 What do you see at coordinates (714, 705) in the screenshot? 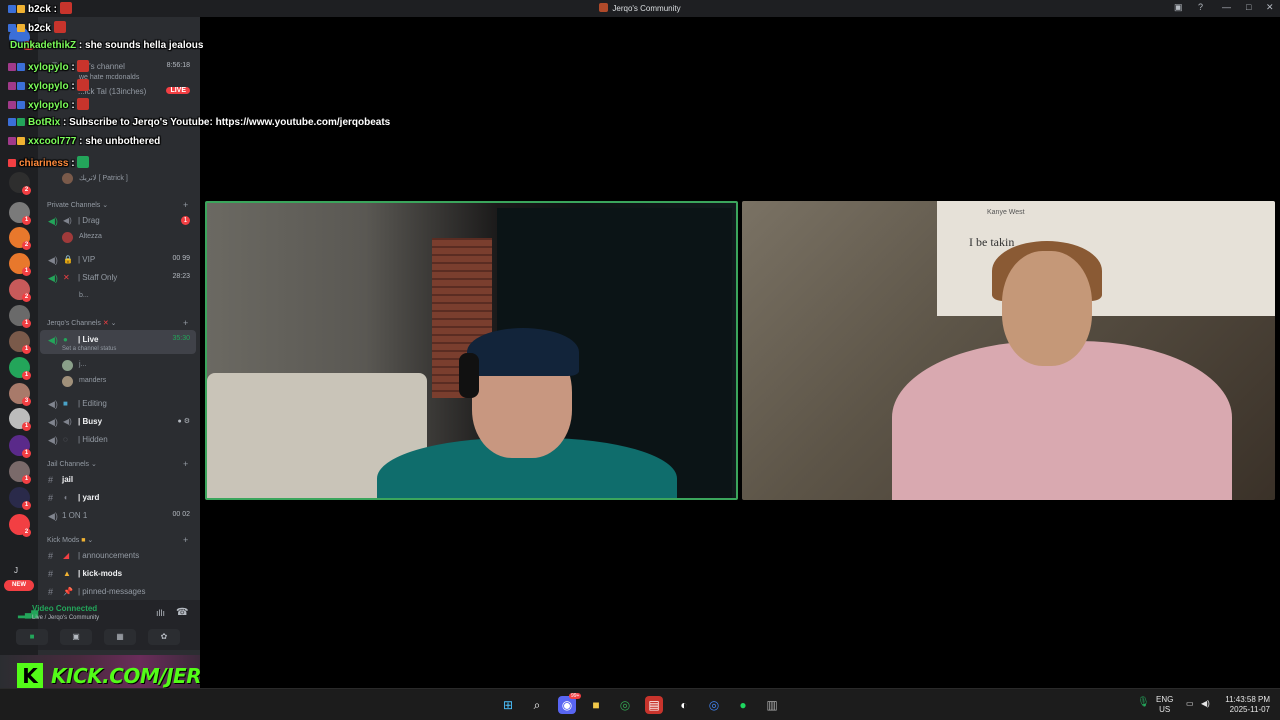
I see `chrome-profile-icon: ◎` at bounding box center [714, 705].